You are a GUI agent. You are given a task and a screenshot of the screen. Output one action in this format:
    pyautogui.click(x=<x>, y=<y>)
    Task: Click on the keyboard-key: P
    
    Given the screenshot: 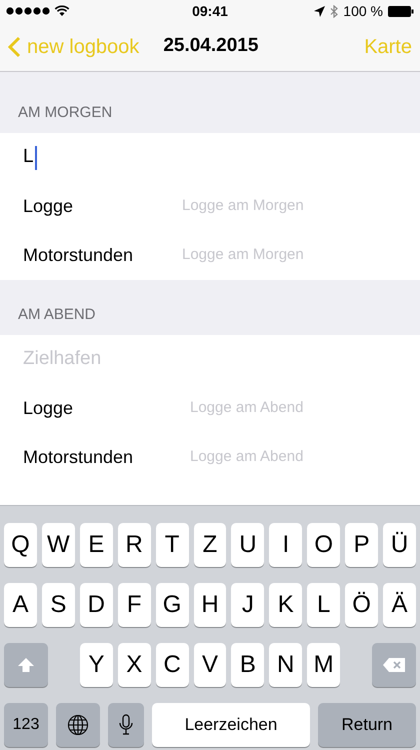 What is the action you would take?
    pyautogui.click(x=361, y=545)
    